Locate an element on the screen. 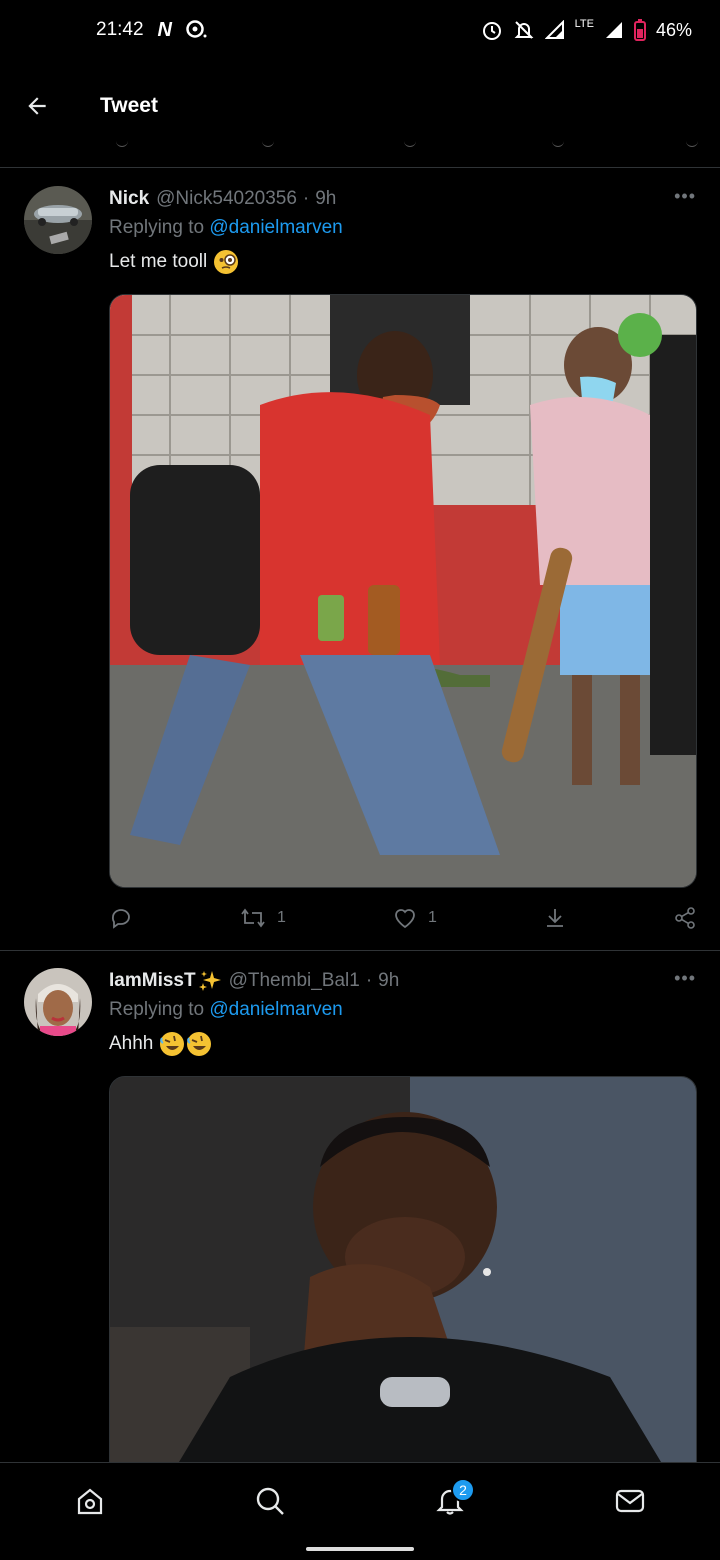 This screenshot has width=720, height=1560. display-name: Nick is located at coordinates (129, 199).